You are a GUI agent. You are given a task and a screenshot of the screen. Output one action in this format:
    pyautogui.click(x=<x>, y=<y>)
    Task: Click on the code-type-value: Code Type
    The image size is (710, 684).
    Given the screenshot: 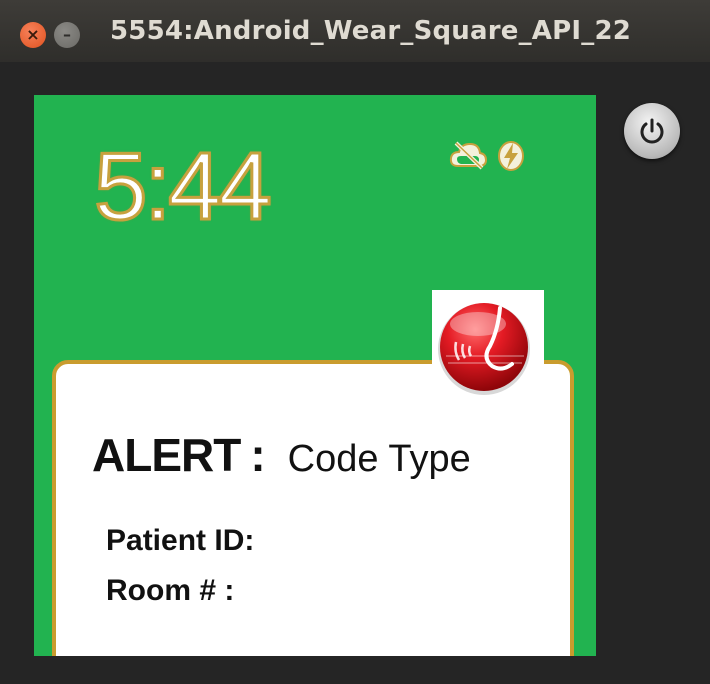 What is the action you would take?
    pyautogui.click(x=379, y=459)
    